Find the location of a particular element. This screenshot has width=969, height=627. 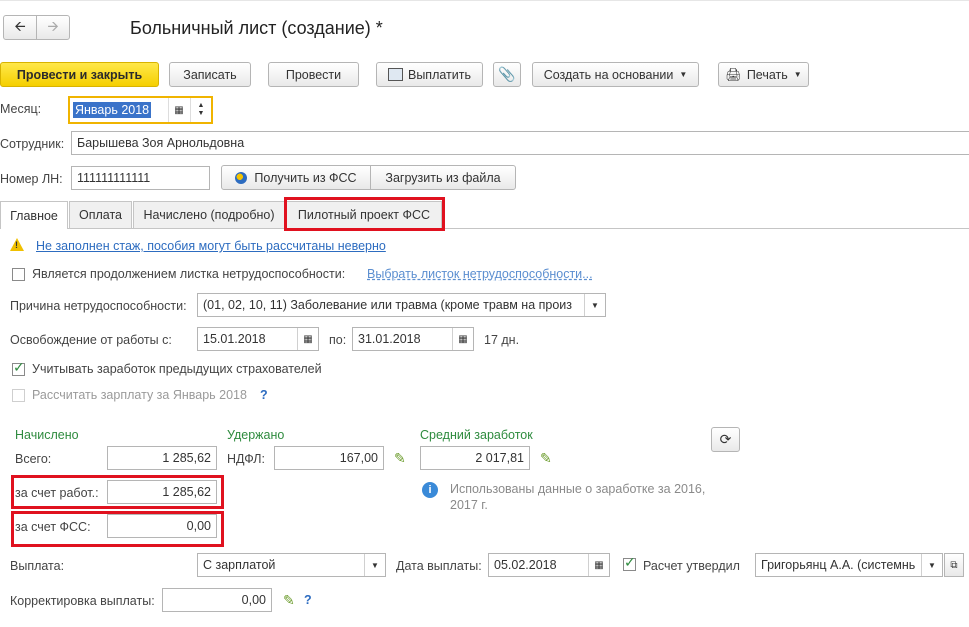

correction-label: Корректировка выплаты: is located at coordinates (82, 601).